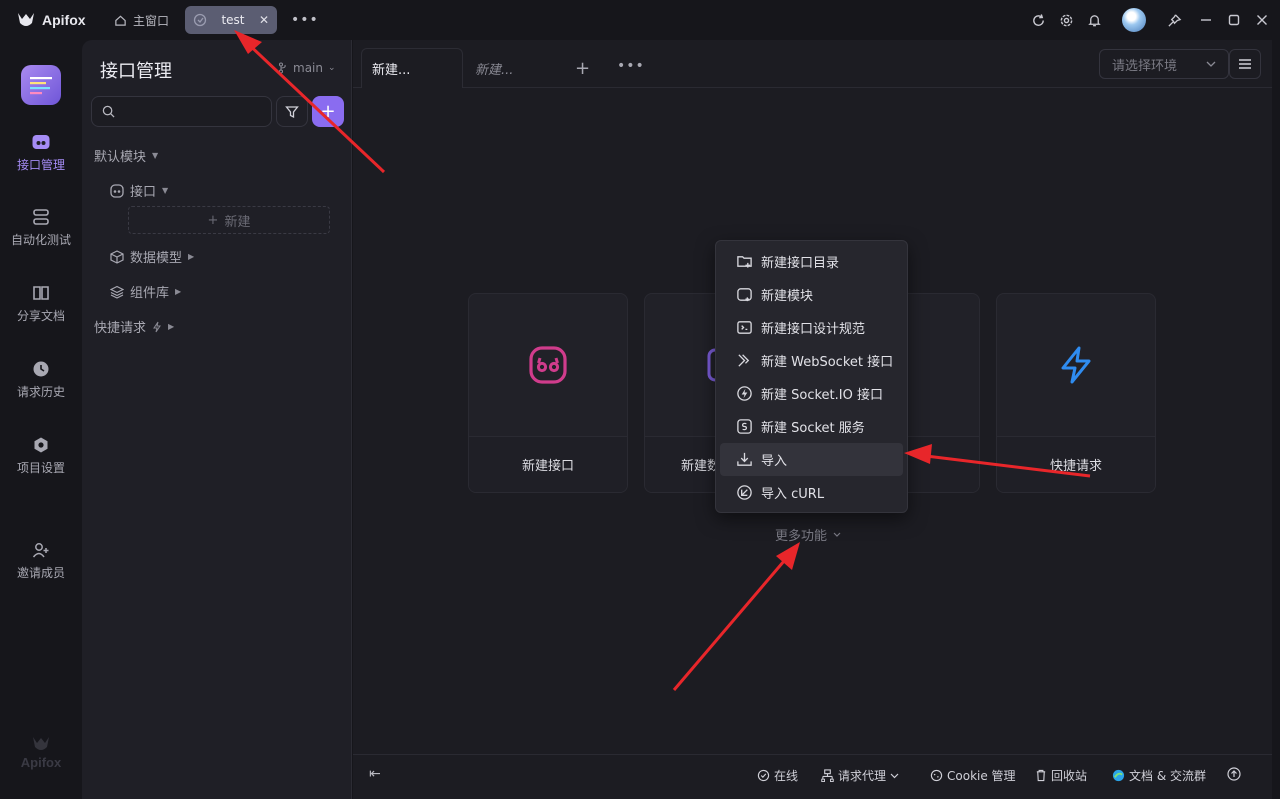  I want to click on status-docs-community: 文档 & 交流群, so click(1159, 775).